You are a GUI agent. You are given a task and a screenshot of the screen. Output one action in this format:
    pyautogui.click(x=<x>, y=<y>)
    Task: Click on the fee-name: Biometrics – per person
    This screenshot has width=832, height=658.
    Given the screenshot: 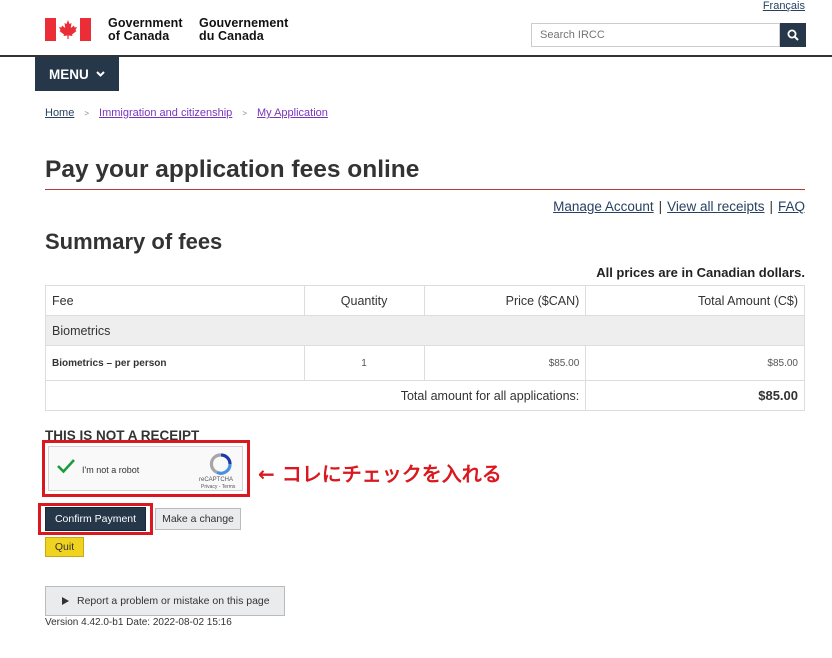 What is the action you would take?
    pyautogui.click(x=175, y=363)
    